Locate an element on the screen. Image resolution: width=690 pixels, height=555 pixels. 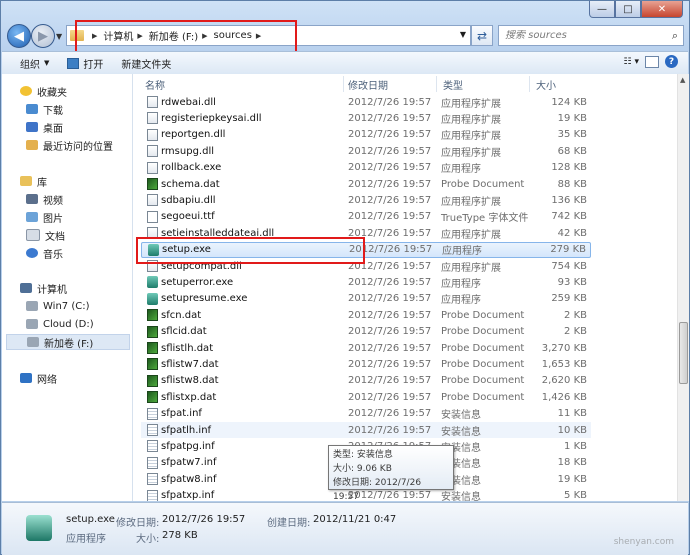
nav-label: 计算机 is located at coordinates (52, 290).